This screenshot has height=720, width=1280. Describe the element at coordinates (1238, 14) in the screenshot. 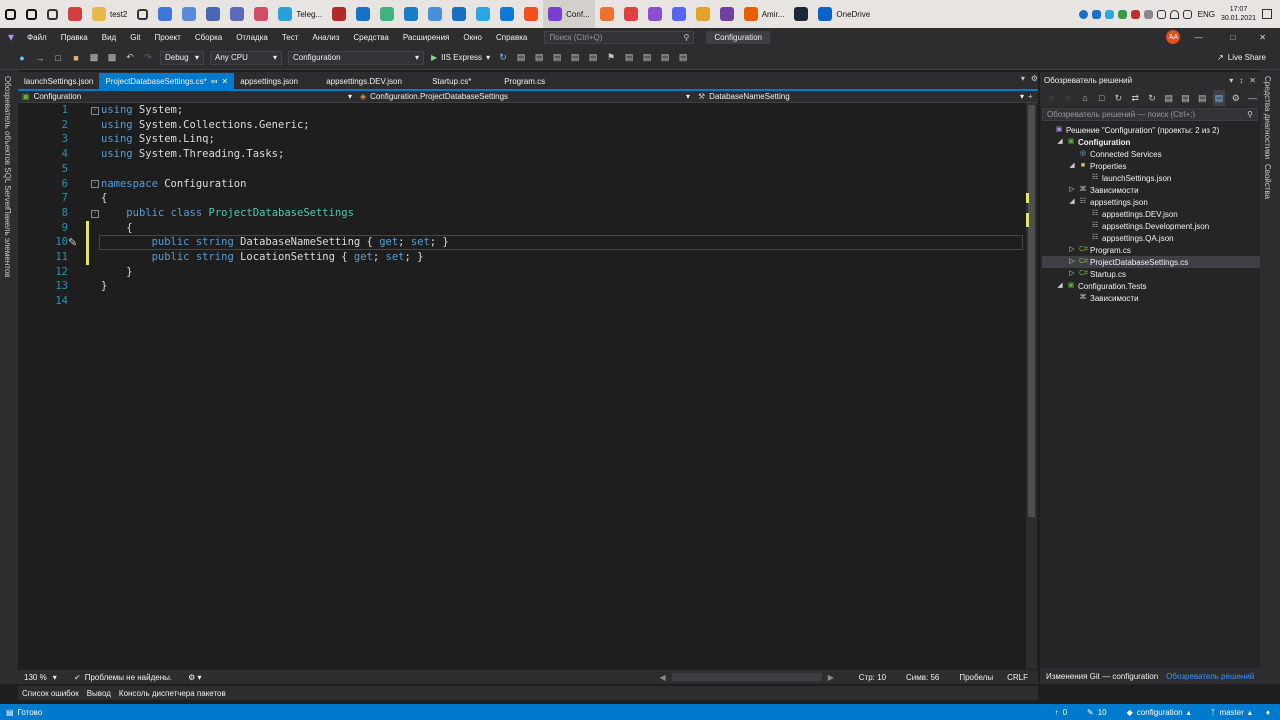

I see `clock: 17:07 30.01.2021` at that location.